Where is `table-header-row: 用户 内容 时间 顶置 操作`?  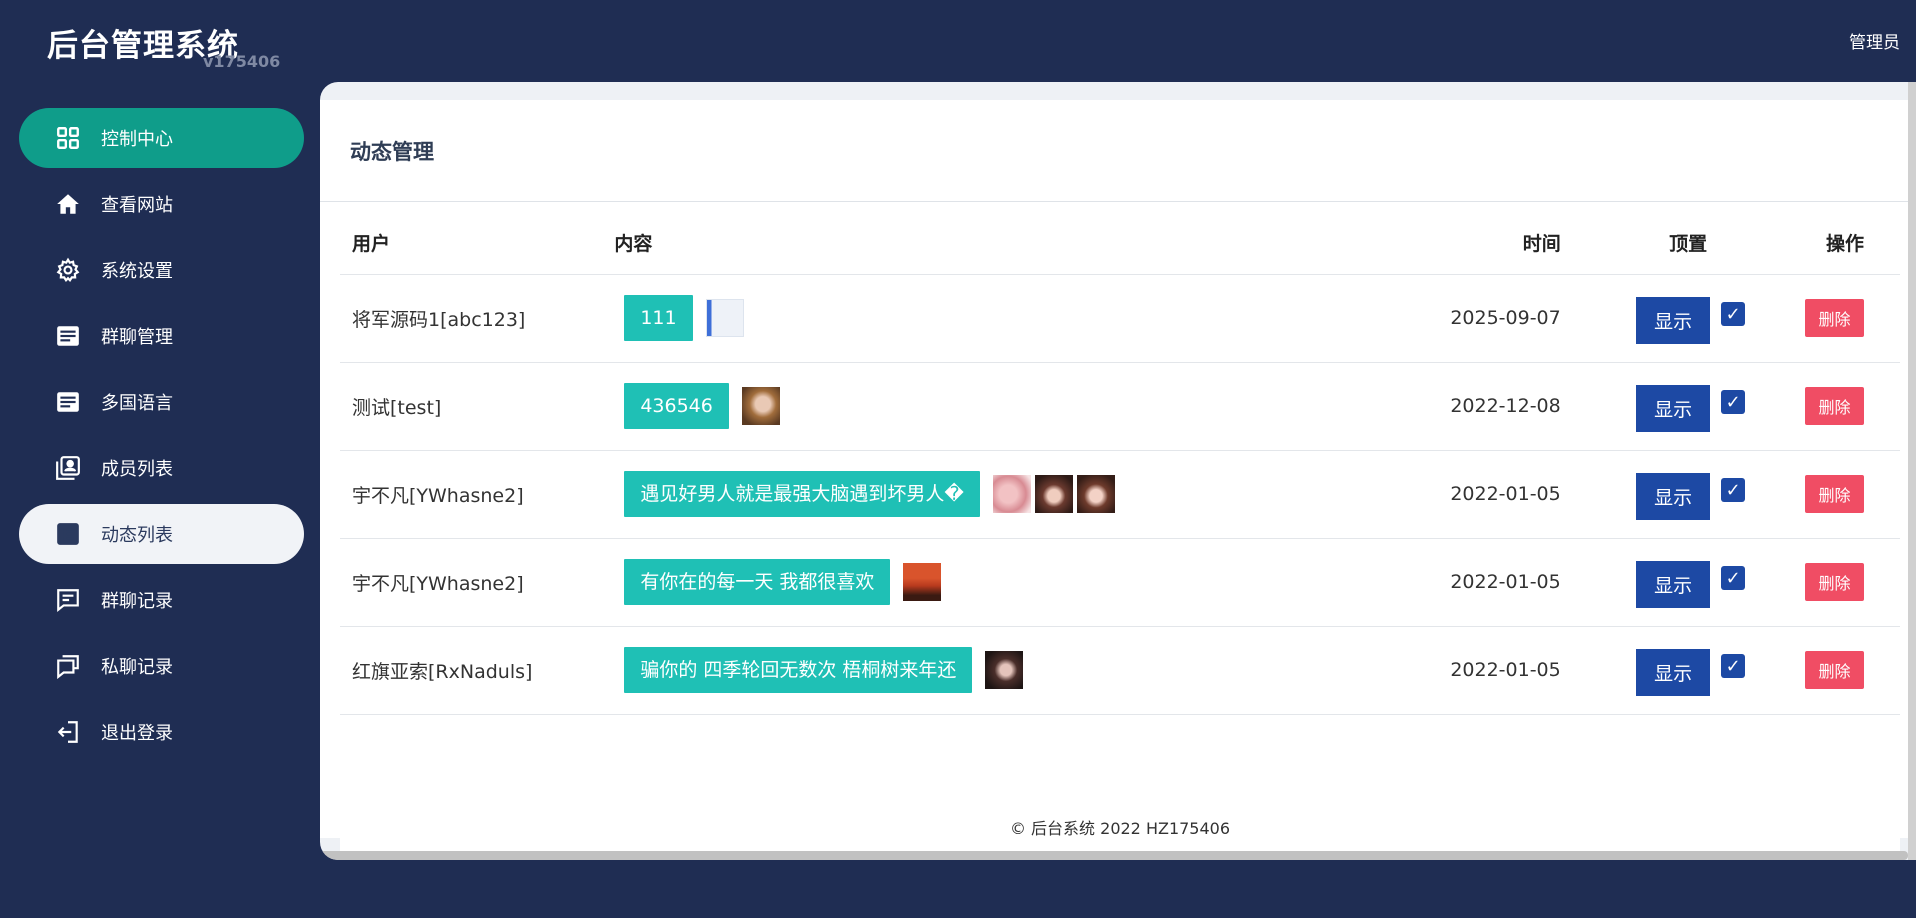 table-header-row: 用户 内容 时间 顶置 操作 is located at coordinates (1120, 238).